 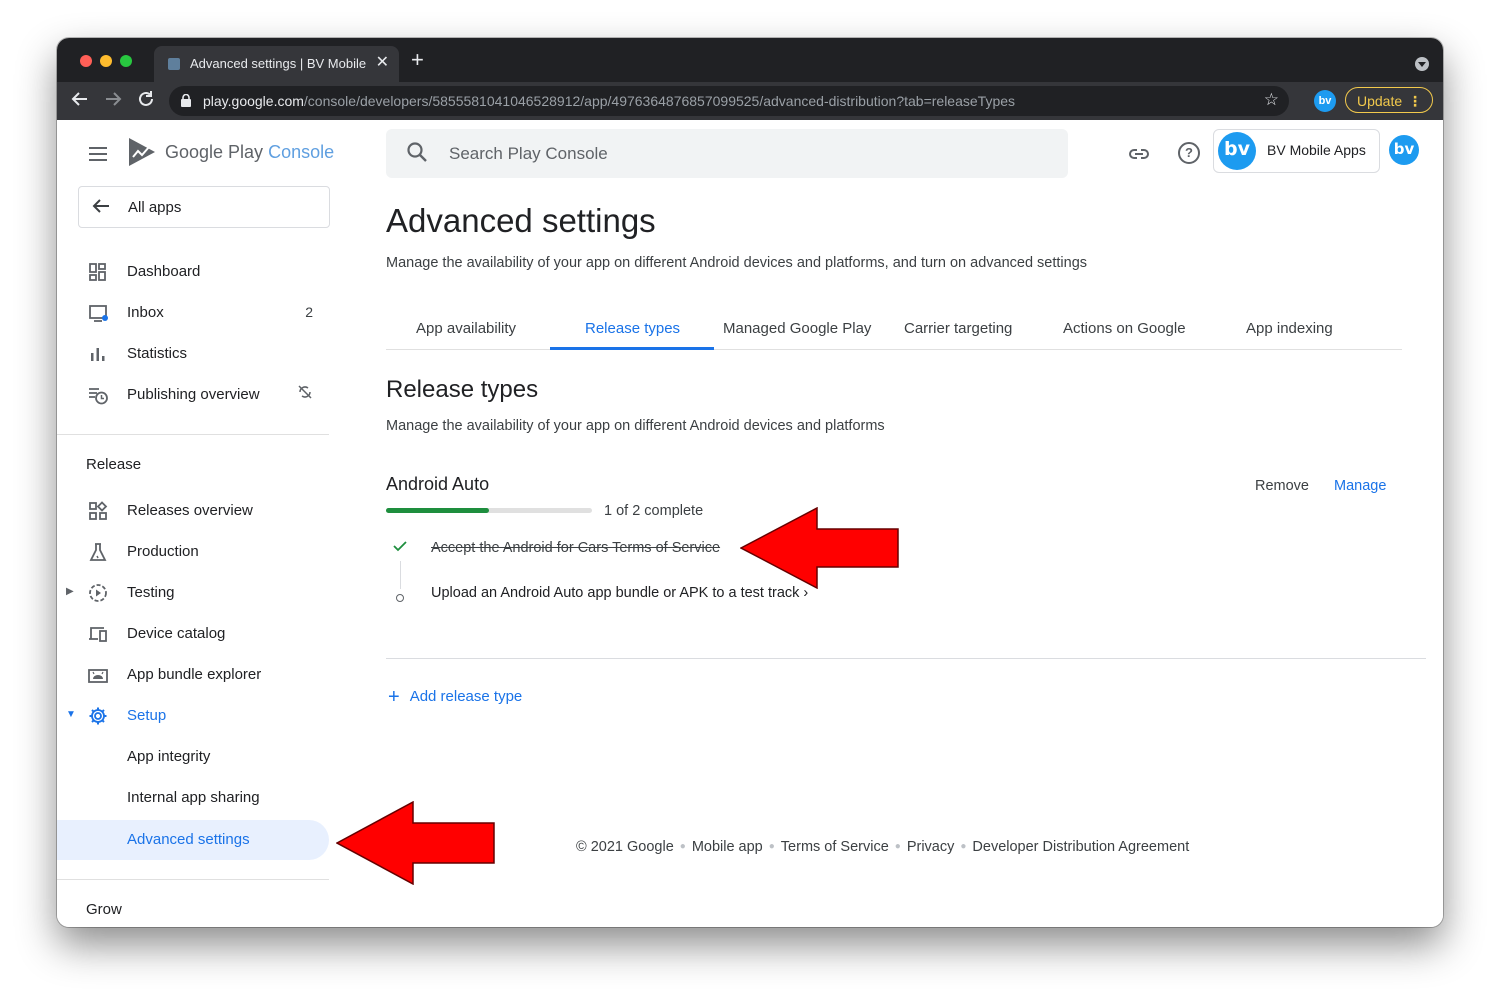 I want to click on sidebar-item-setup: ▼ Setup, so click(x=193, y=716).